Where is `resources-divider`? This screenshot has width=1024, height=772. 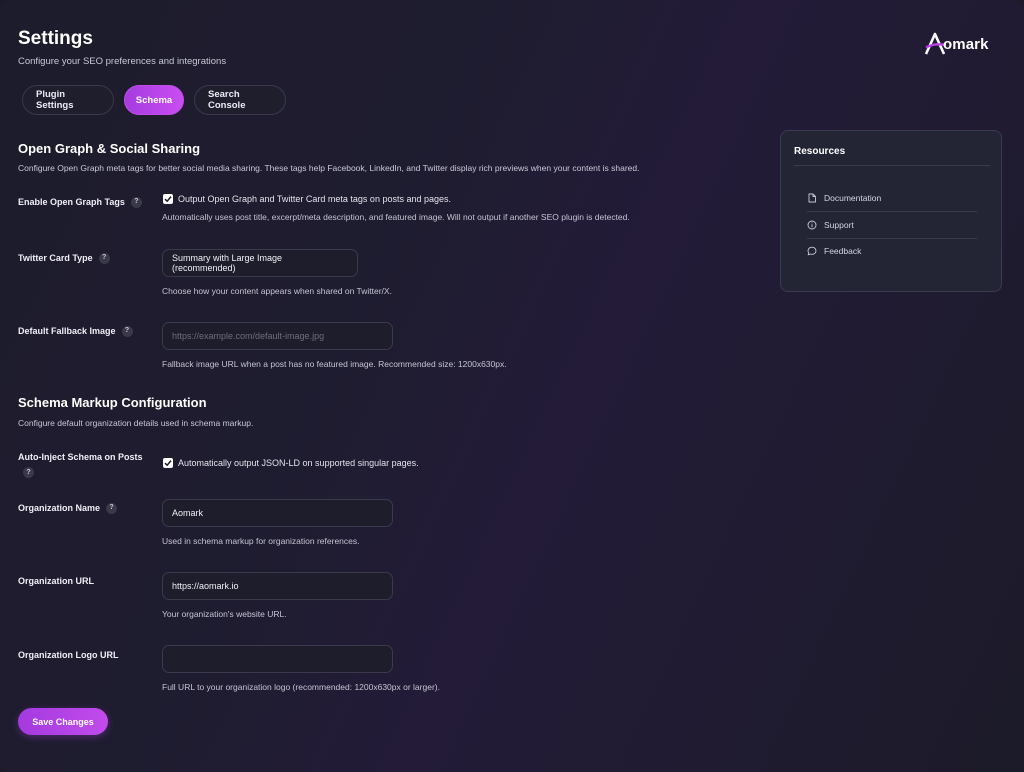
resources-divider is located at coordinates (892, 165).